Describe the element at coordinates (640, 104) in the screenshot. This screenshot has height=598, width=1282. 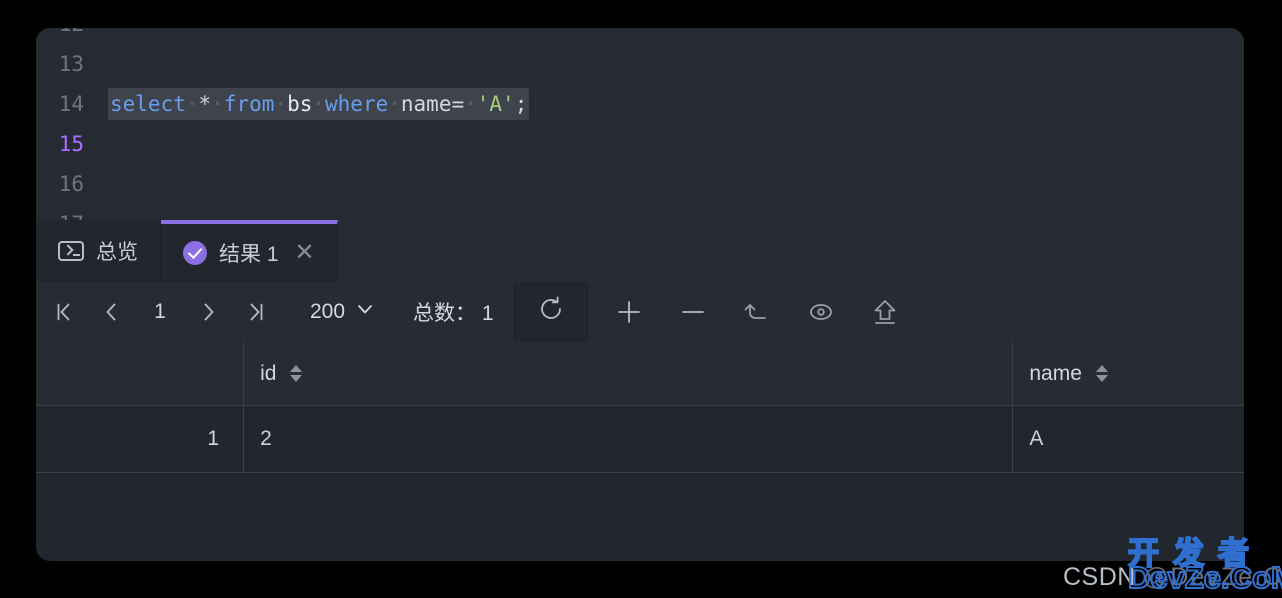
I see `editor-line: 14 select·*·from·bs·where·name=·'A';` at that location.